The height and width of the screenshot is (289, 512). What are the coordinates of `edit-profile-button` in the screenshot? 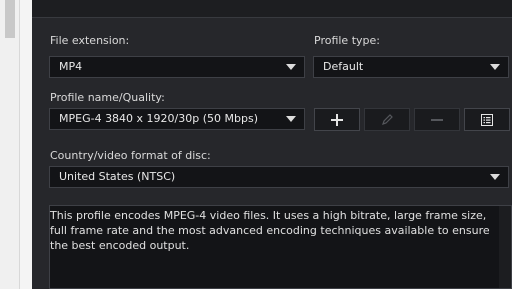 It's located at (387, 119).